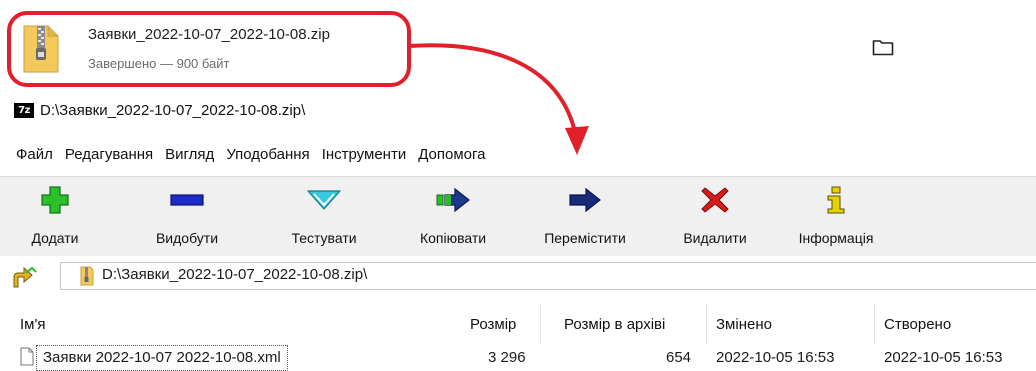 This screenshot has width=1036, height=371. I want to click on add-button: Додати, so click(55, 216).